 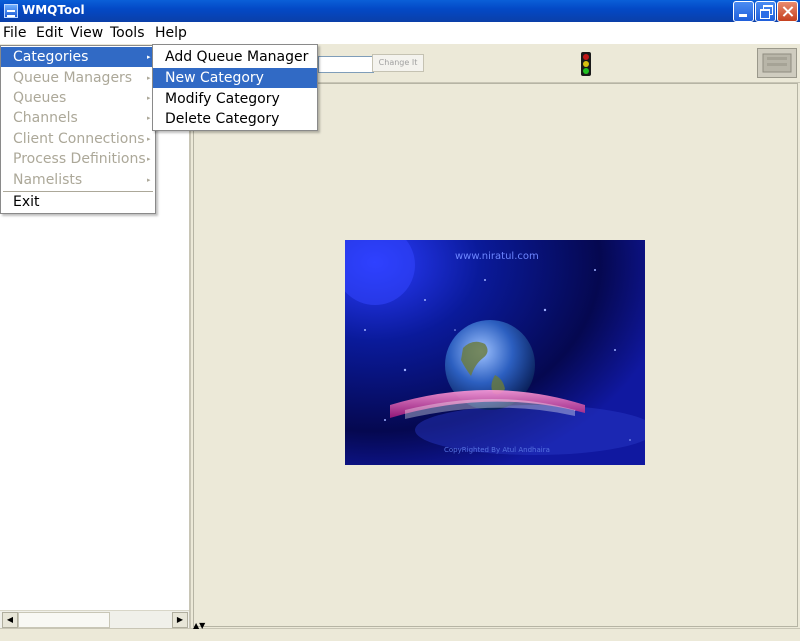 I want to click on menu-item-label: Modify Category, so click(x=222, y=99).